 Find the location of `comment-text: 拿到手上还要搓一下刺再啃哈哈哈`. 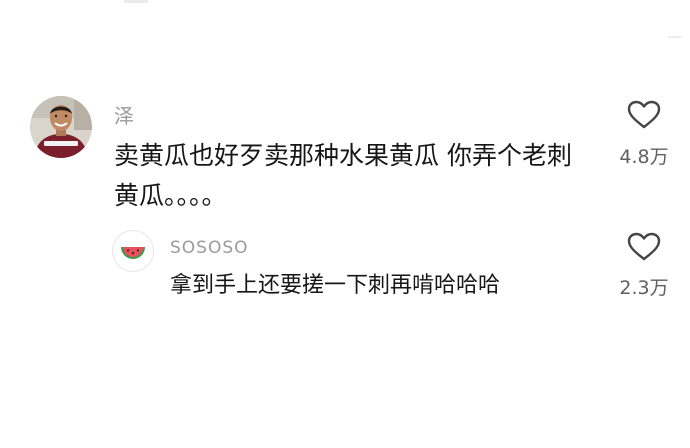

comment-text: 拿到手上还要搓一下刺再啃哈哈哈 is located at coordinates (335, 285).